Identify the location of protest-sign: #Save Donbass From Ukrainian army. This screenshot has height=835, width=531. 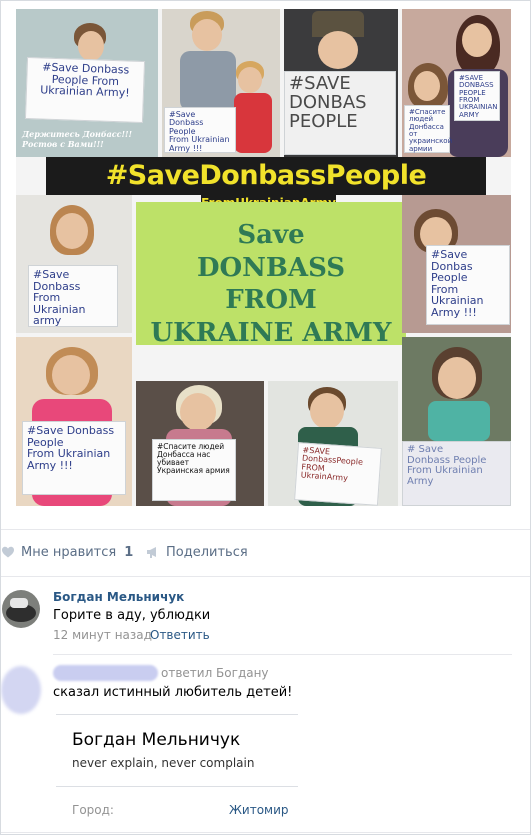
(73, 296).